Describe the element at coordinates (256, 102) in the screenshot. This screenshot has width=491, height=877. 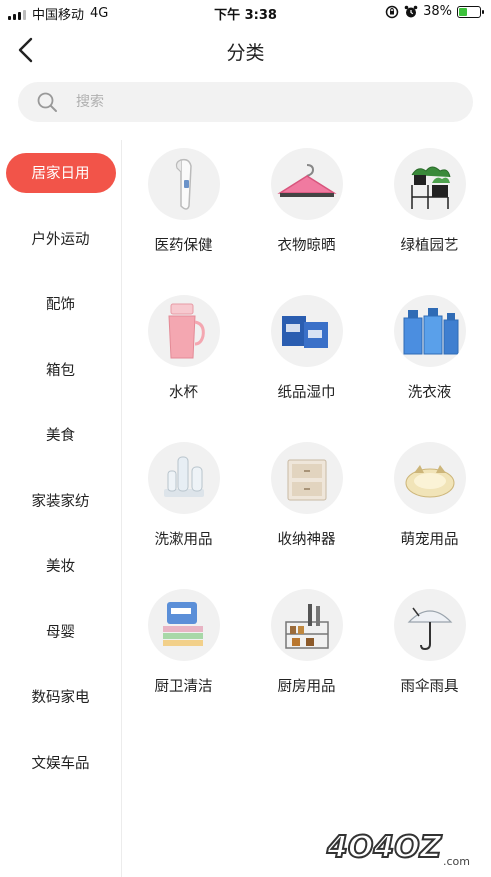
I see `search-input` at that location.